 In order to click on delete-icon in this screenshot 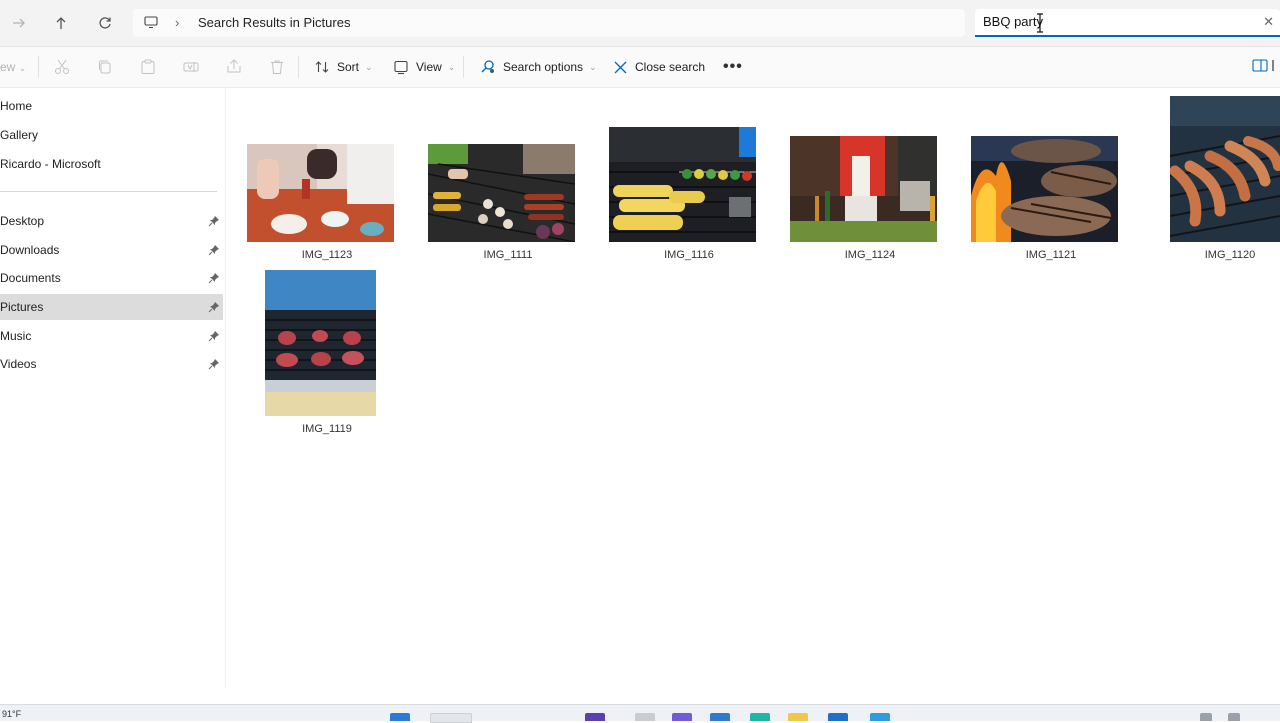, I will do `click(277, 67)`.